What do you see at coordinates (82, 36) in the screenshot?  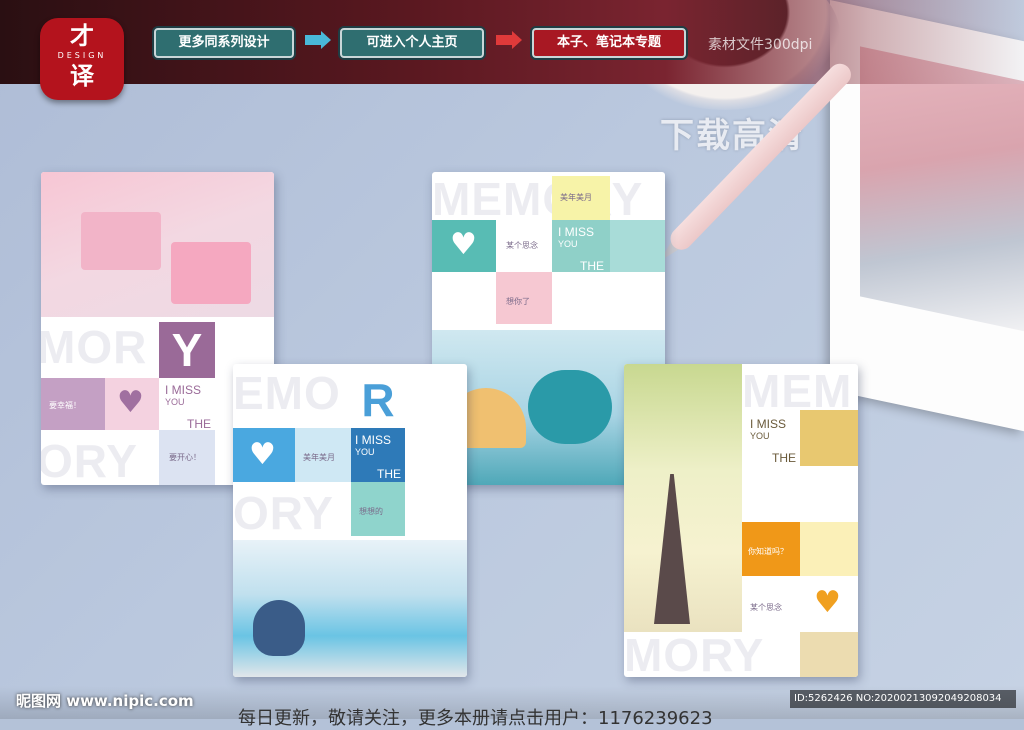 I see `logo-char-top: 才` at bounding box center [82, 36].